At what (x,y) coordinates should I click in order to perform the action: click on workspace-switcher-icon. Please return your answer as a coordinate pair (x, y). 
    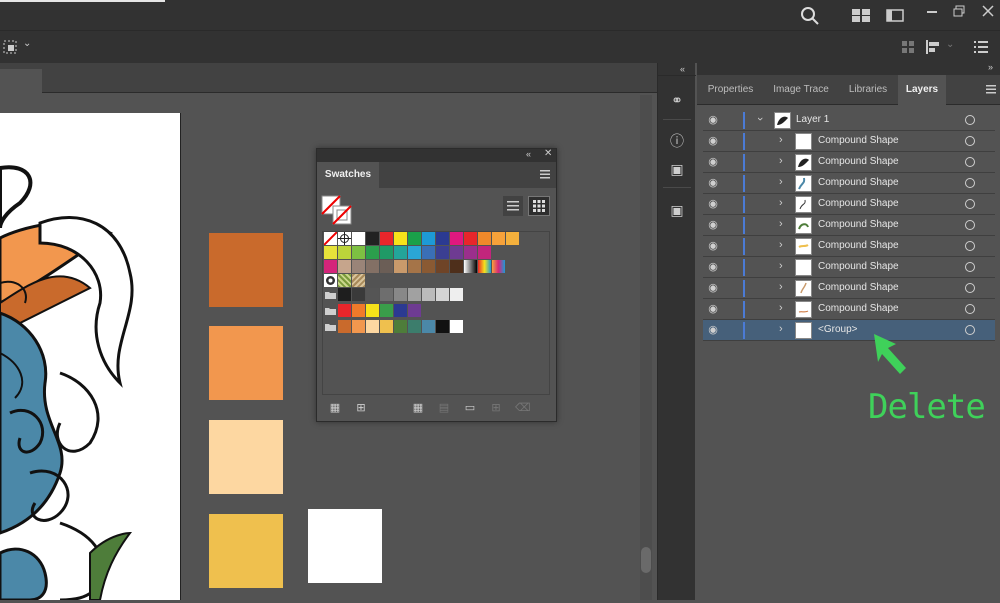
    Looking at the image, I should click on (861, 15).